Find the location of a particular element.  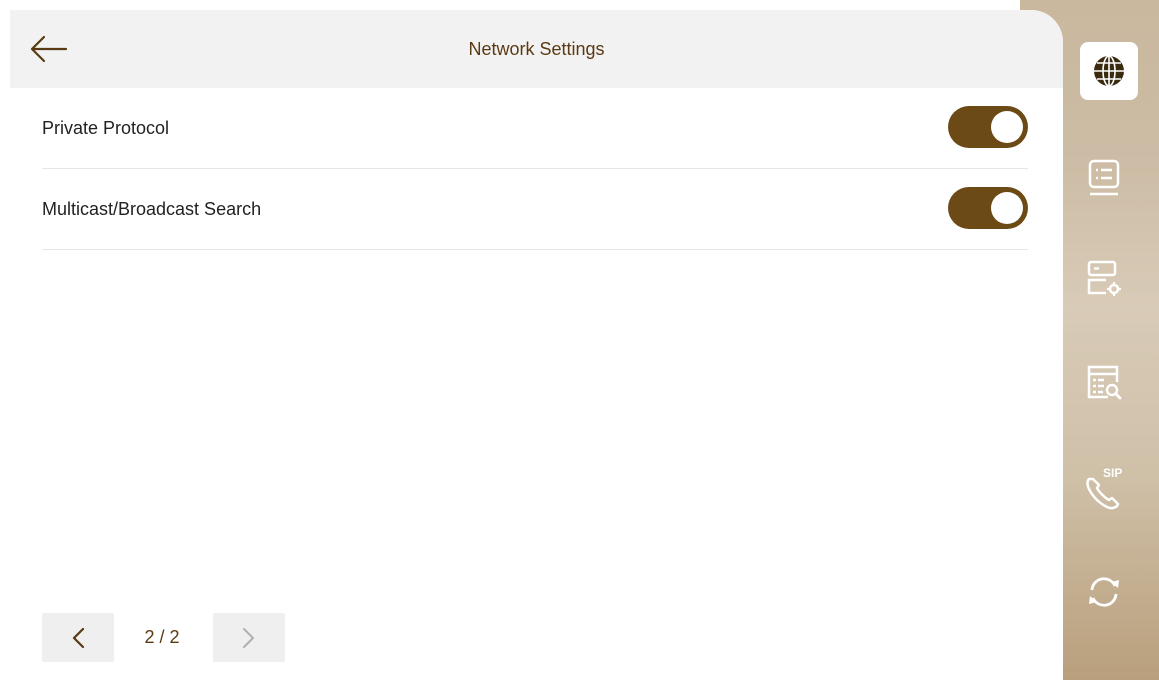

sidebar-item-device-list is located at coordinates (1104, 178).